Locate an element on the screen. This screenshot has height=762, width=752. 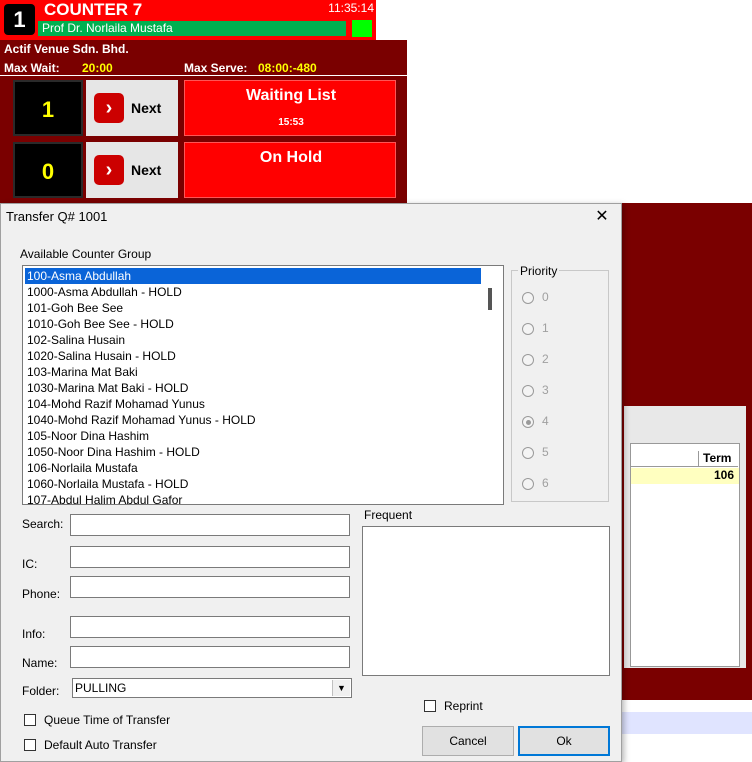
list-item: 1050-Noor Dina Hashim - HOLD is located at coordinates (253, 452).